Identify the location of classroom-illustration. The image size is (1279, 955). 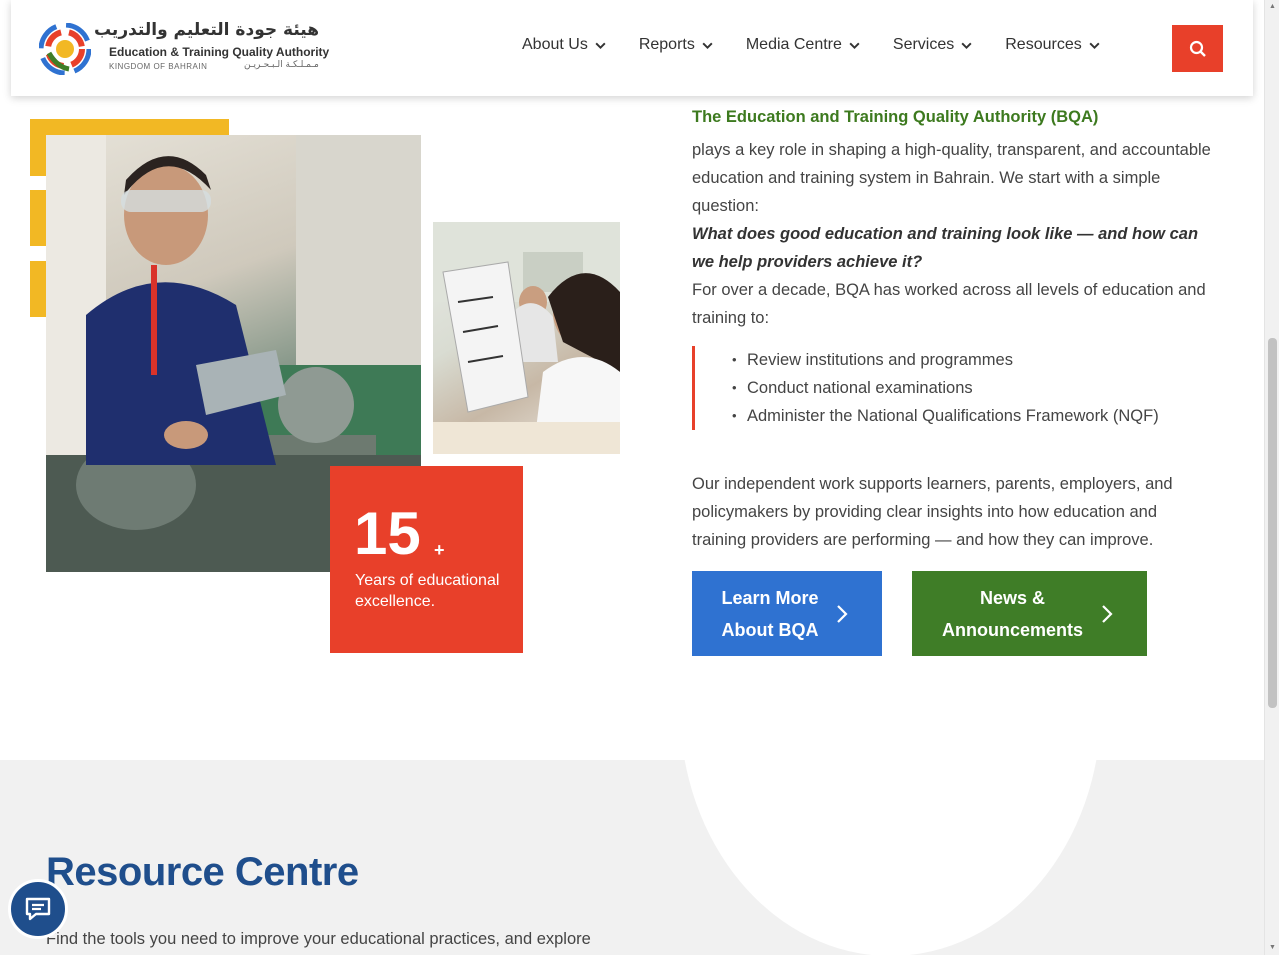
(526, 338).